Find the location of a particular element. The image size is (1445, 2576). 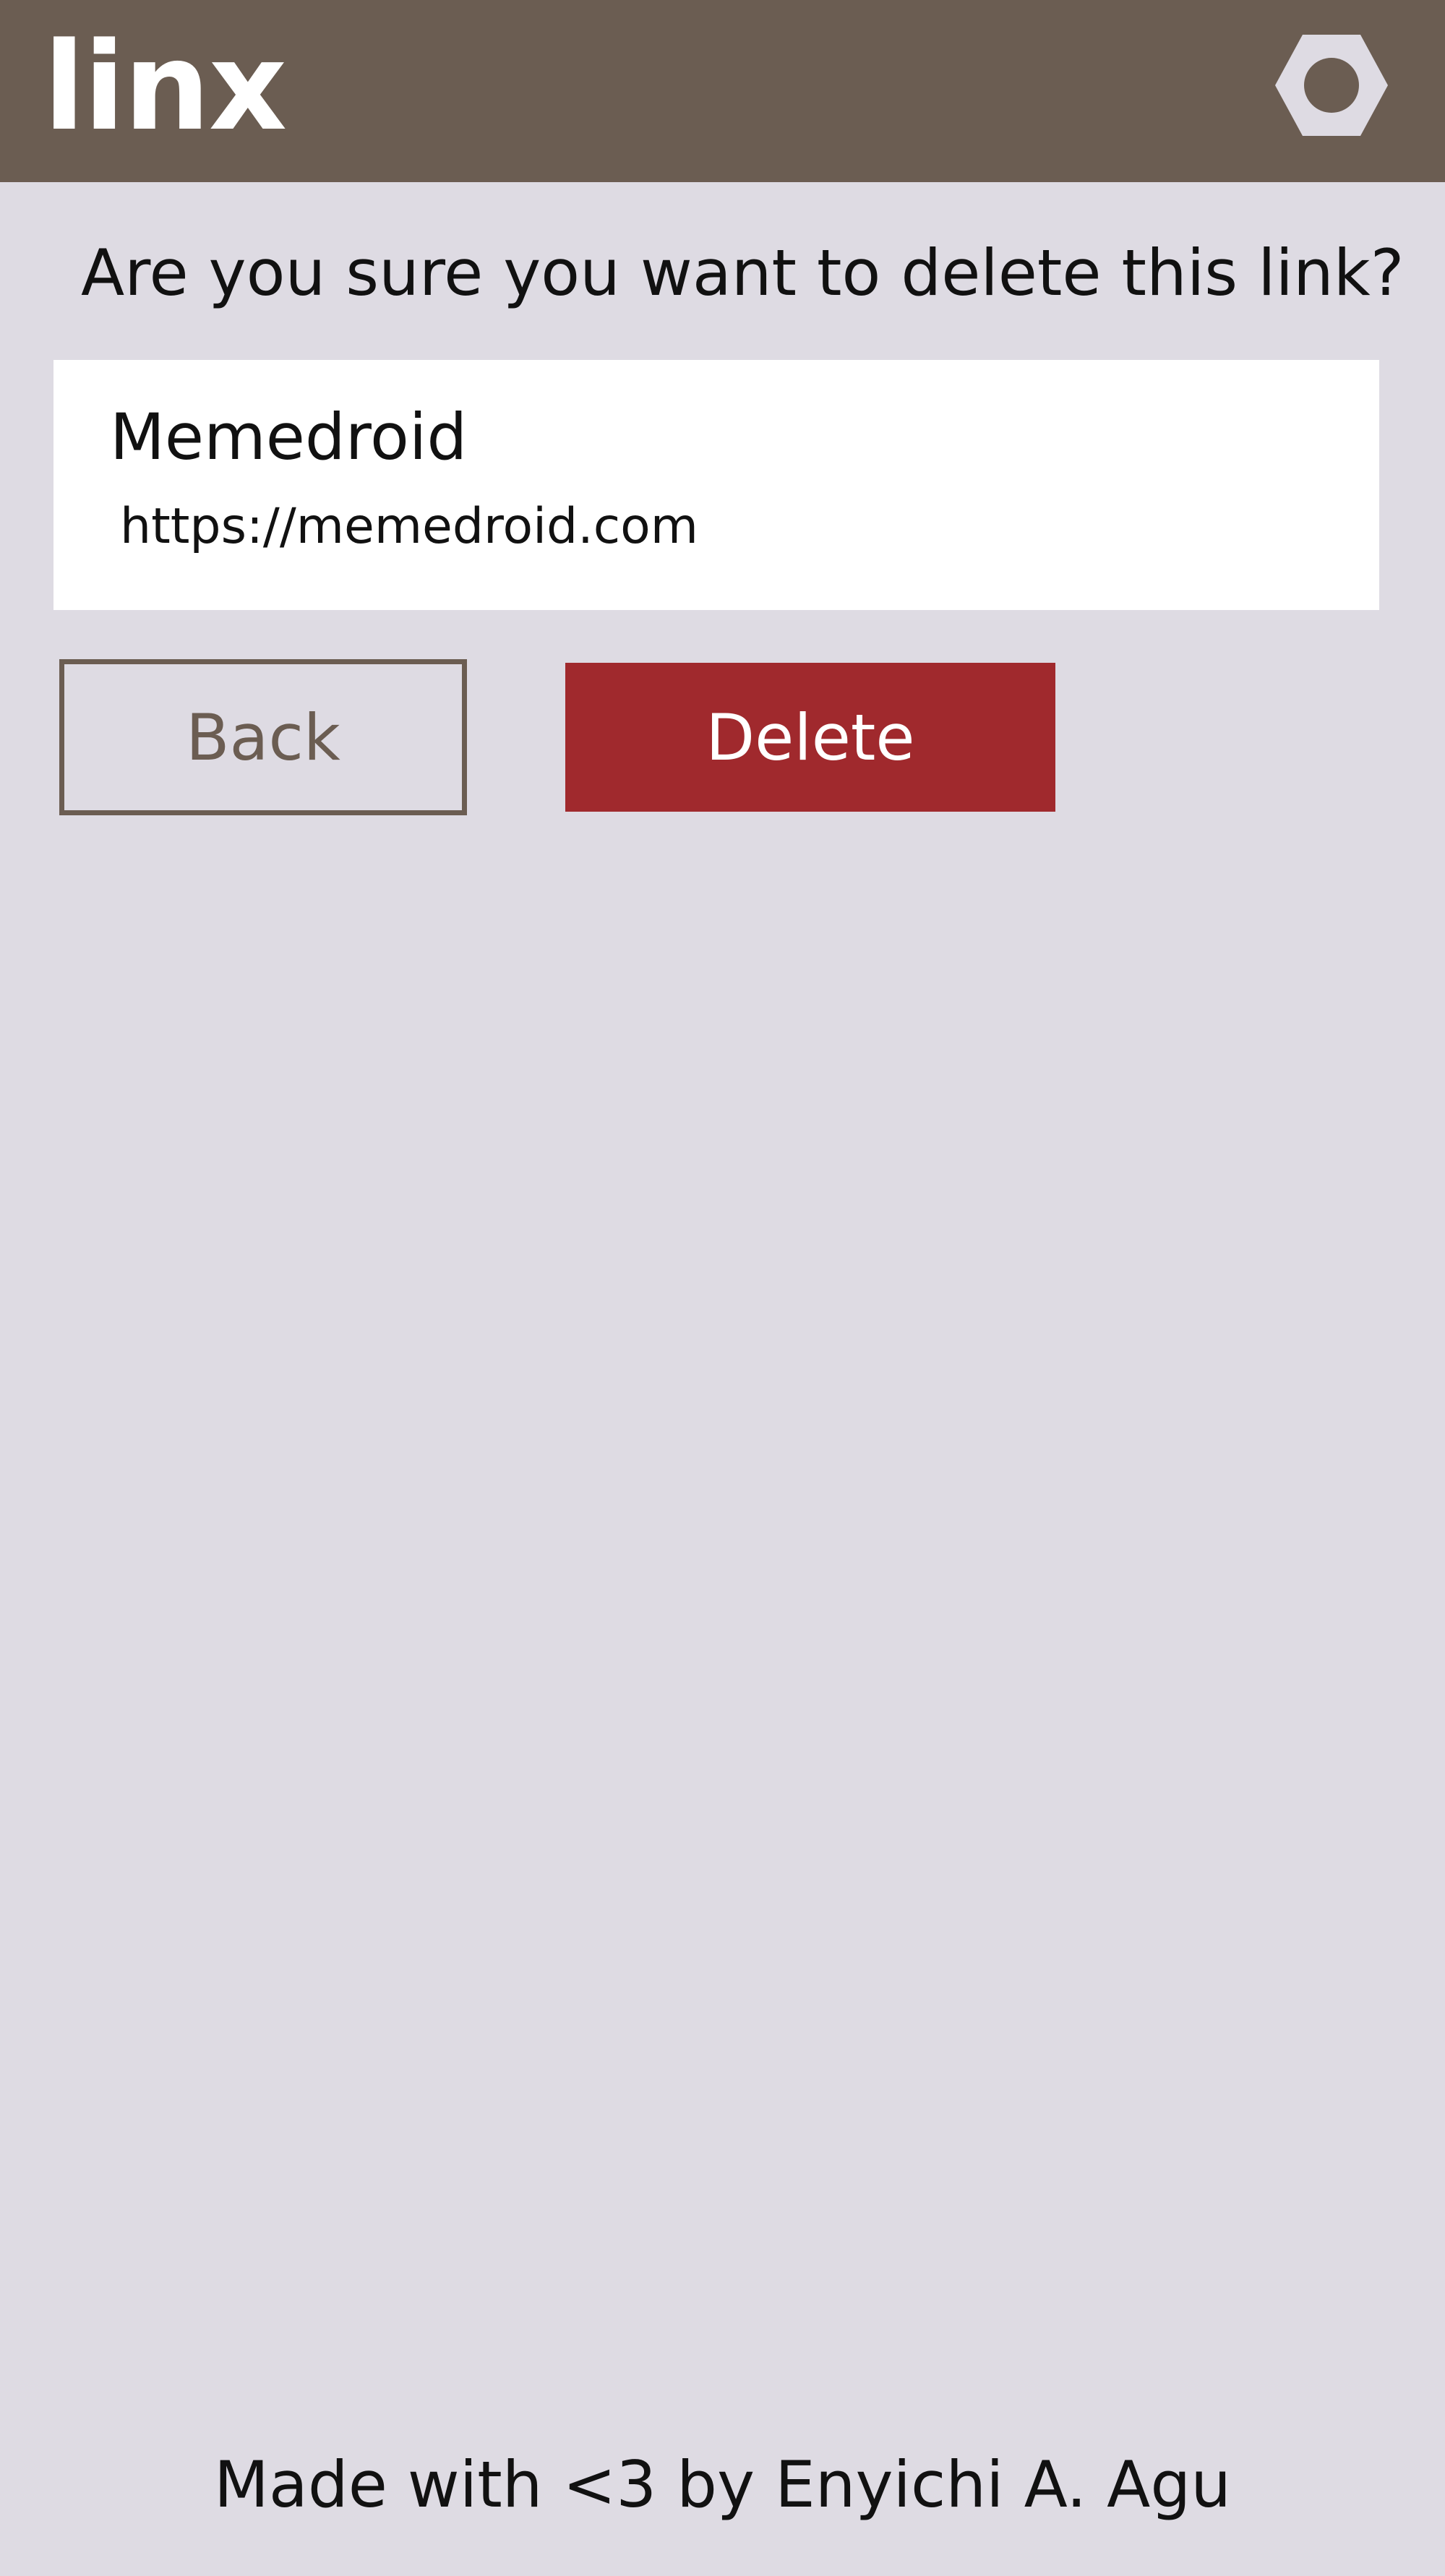

settings-icon is located at coordinates (1332, 85).